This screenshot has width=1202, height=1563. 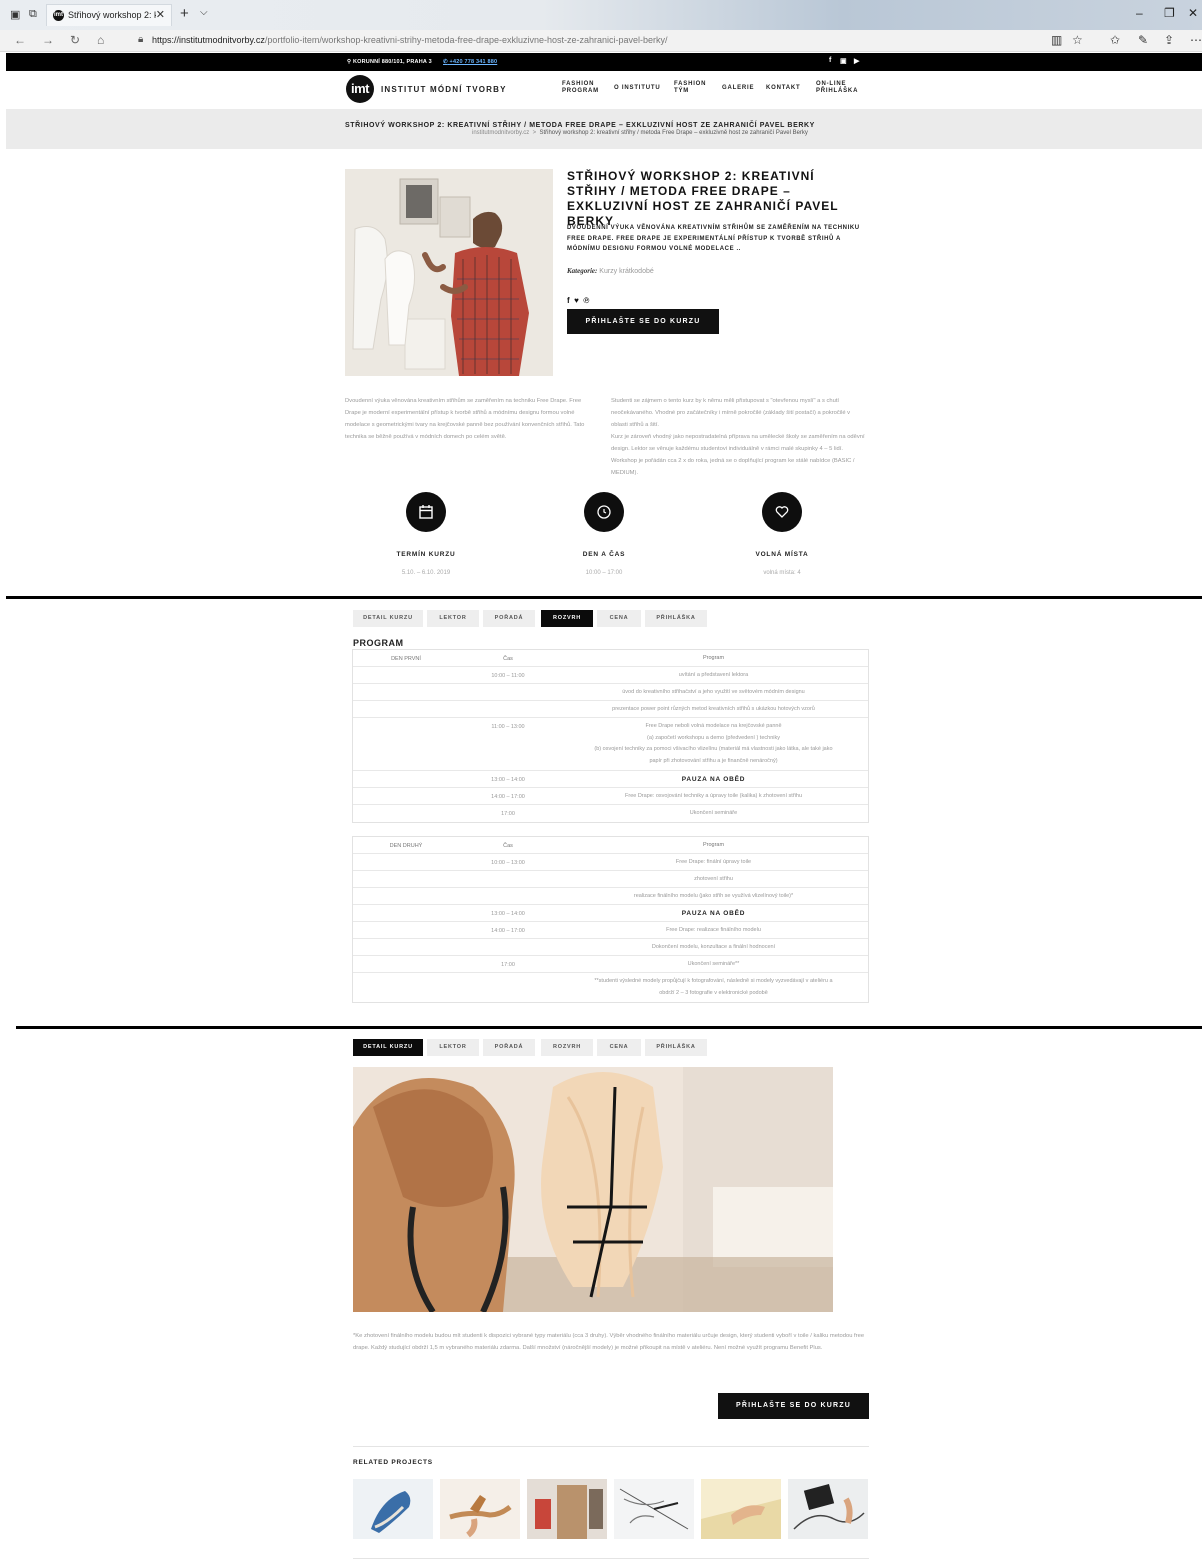 What do you see at coordinates (604, 554) in the screenshot?
I see `stat-label-time: DEN A ČAS` at bounding box center [604, 554].